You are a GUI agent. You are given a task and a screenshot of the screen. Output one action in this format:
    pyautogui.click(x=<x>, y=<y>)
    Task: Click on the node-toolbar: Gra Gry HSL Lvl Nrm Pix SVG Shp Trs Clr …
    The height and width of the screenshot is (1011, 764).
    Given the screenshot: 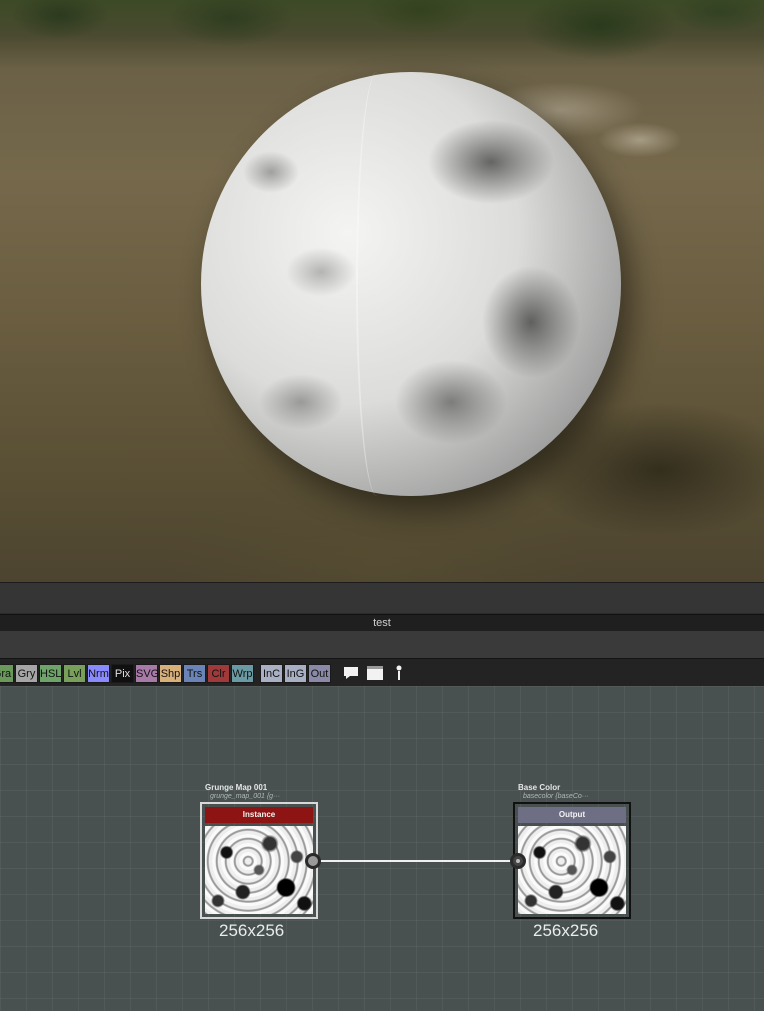 What is the action you would take?
    pyautogui.click(x=382, y=672)
    